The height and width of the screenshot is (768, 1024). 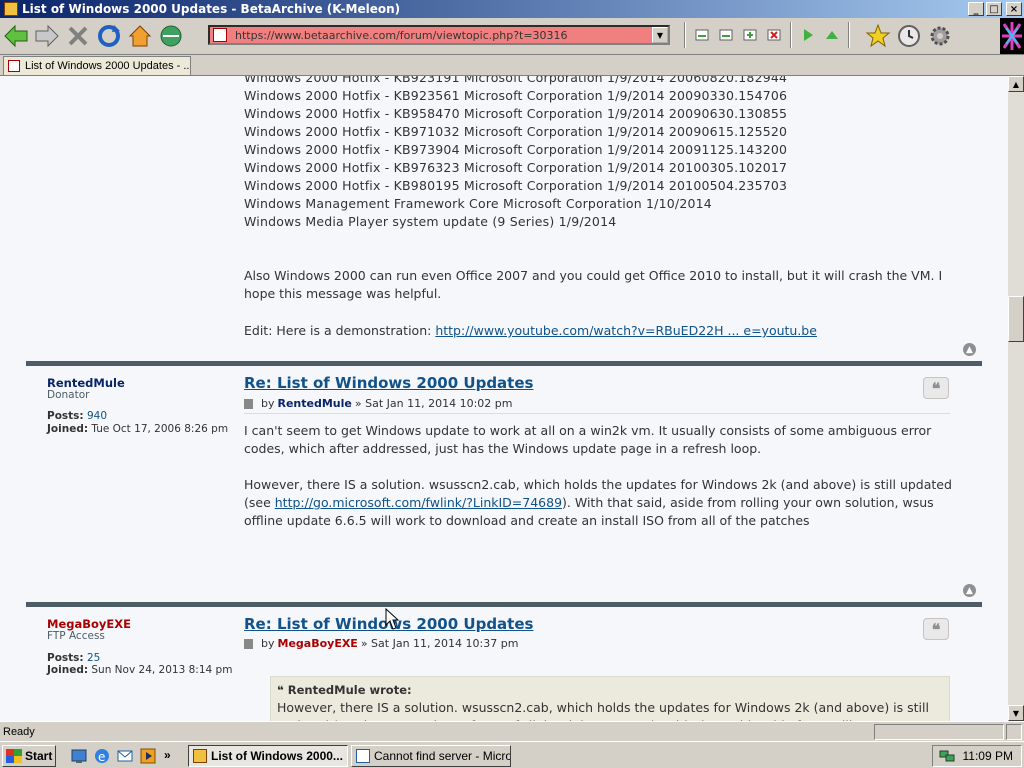 I want to click on windows-flag-icon, so click(x=14, y=756).